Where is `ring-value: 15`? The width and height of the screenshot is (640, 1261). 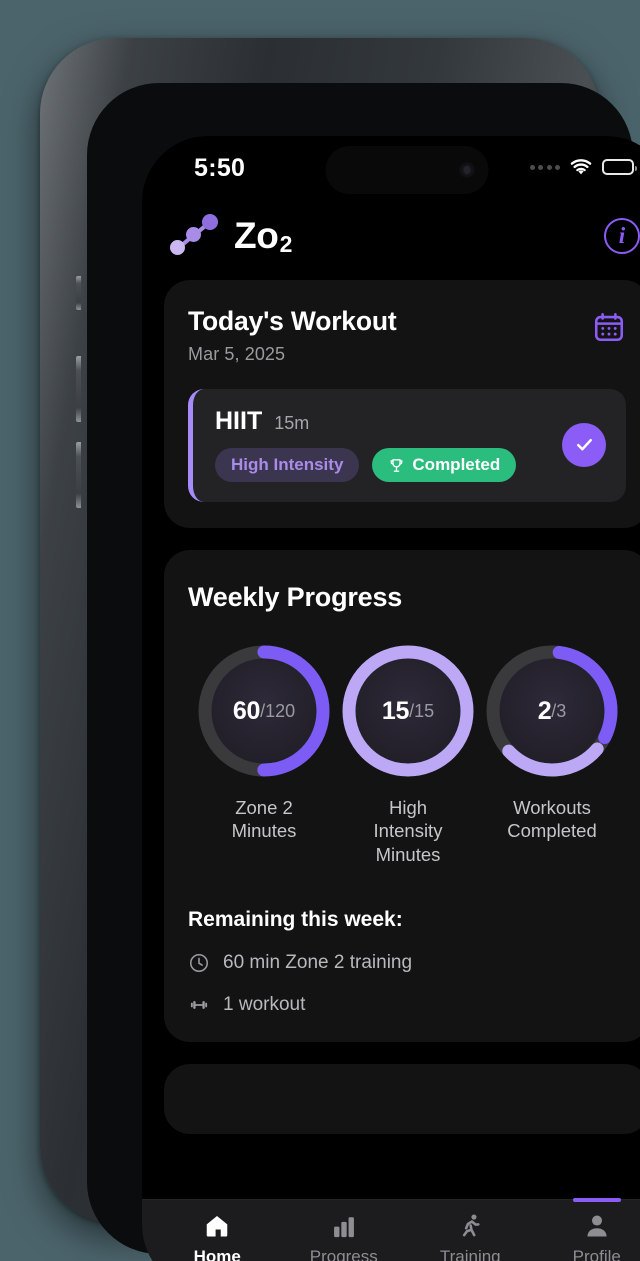 ring-value: 15 is located at coordinates (395, 710).